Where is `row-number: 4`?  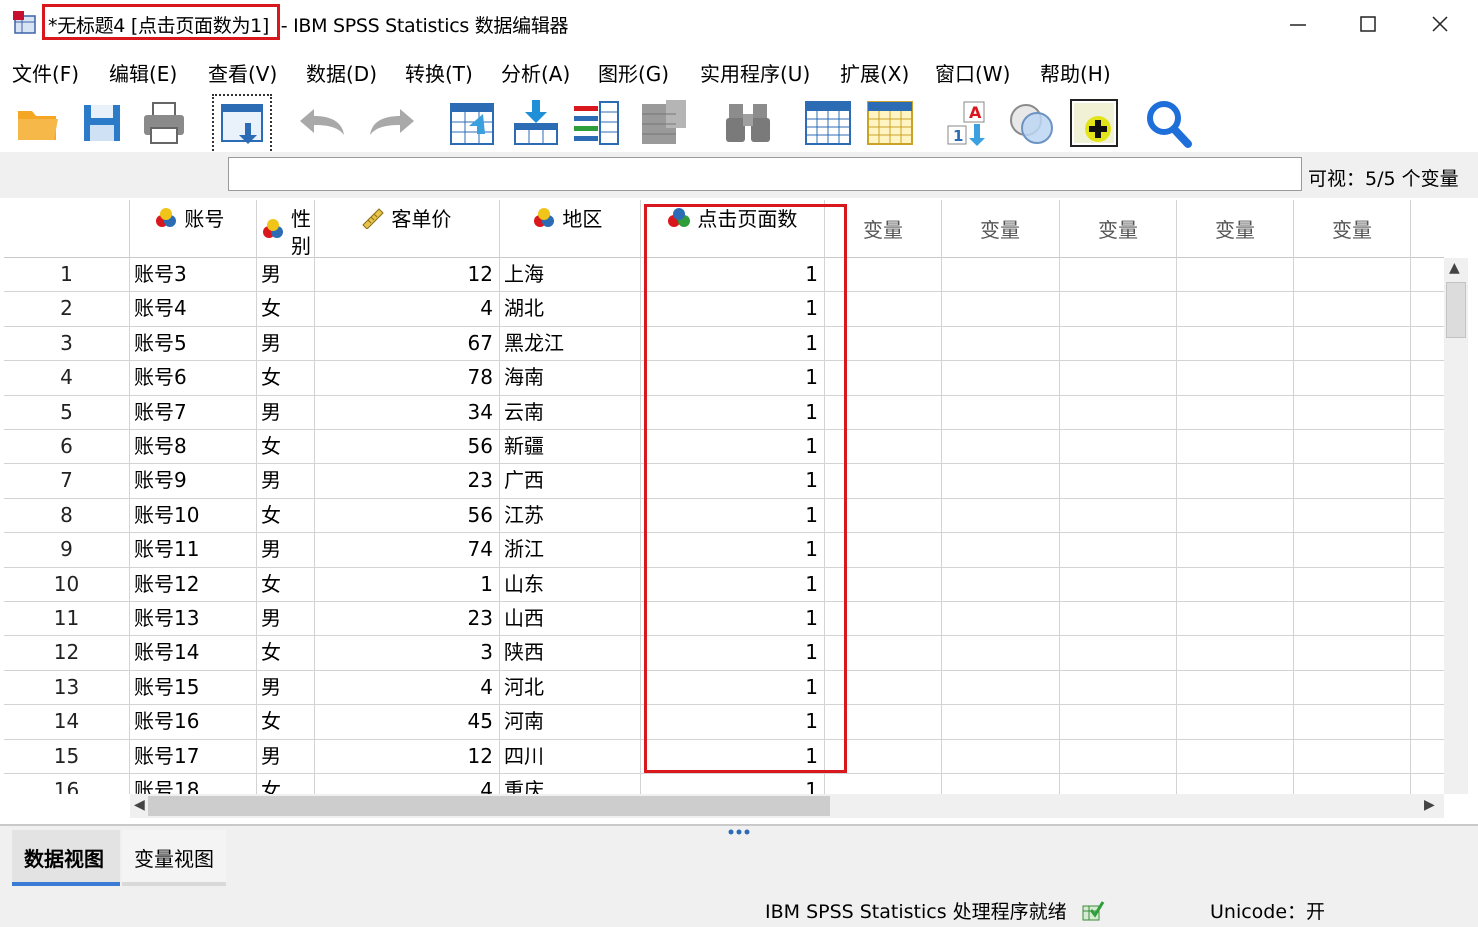 row-number: 4 is located at coordinates (67, 378).